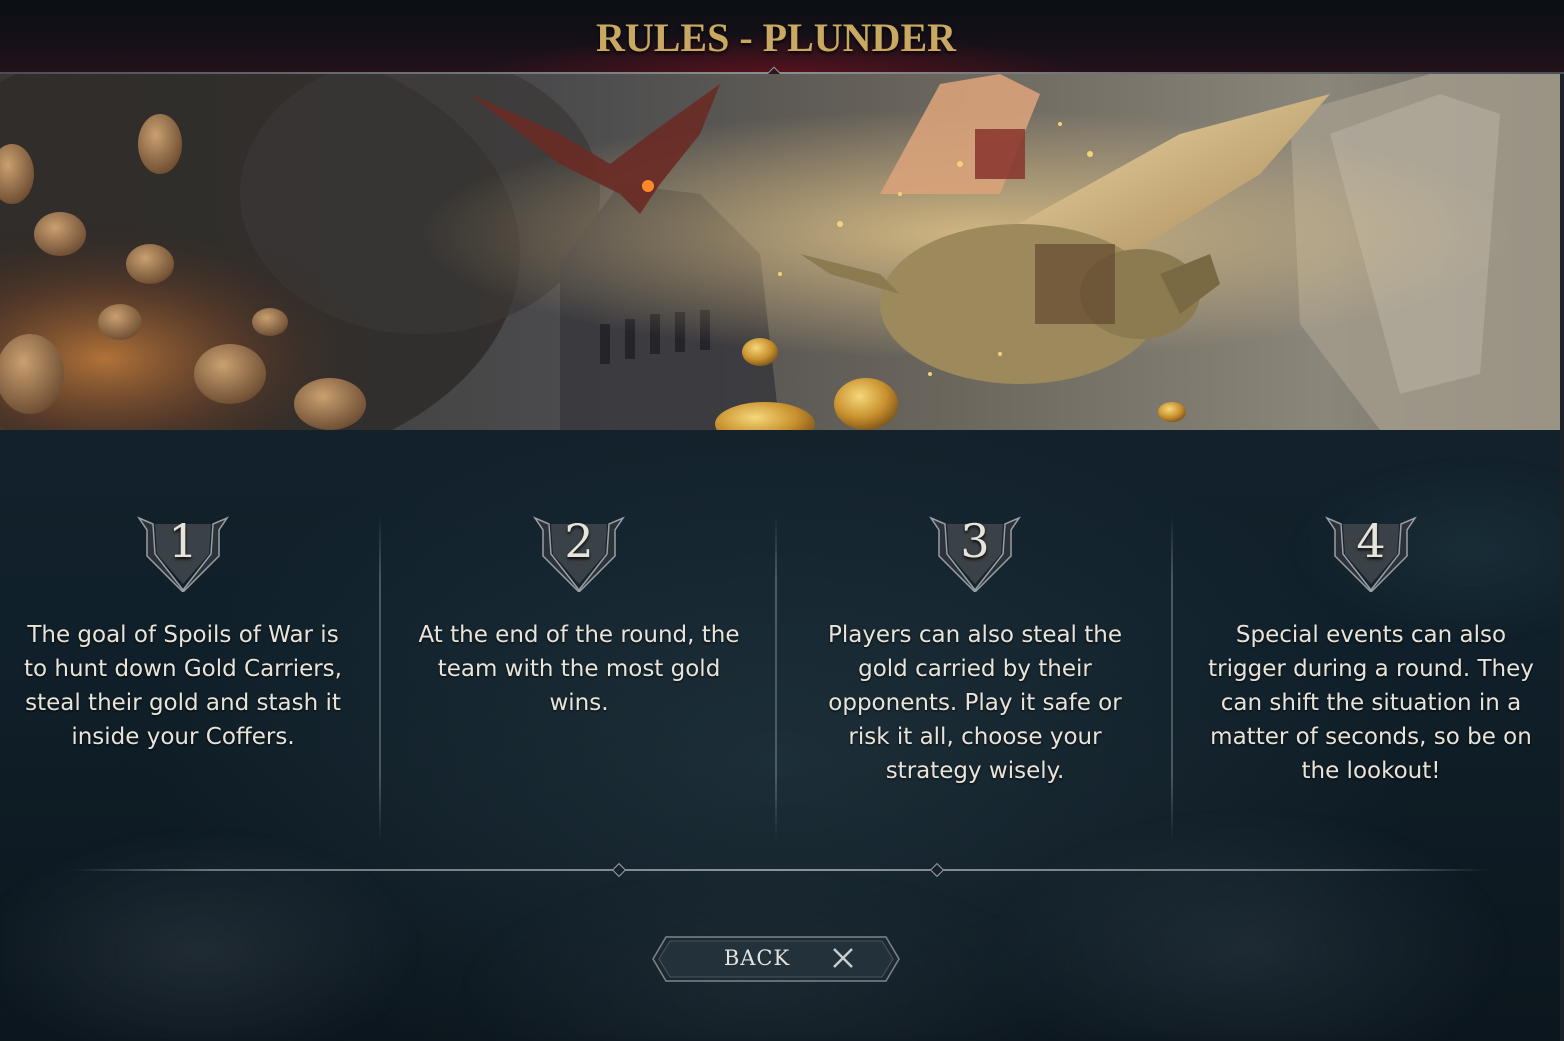 The width and height of the screenshot is (1564, 1041). What do you see at coordinates (579, 541) in the screenshot?
I see `rule-number: 2` at bounding box center [579, 541].